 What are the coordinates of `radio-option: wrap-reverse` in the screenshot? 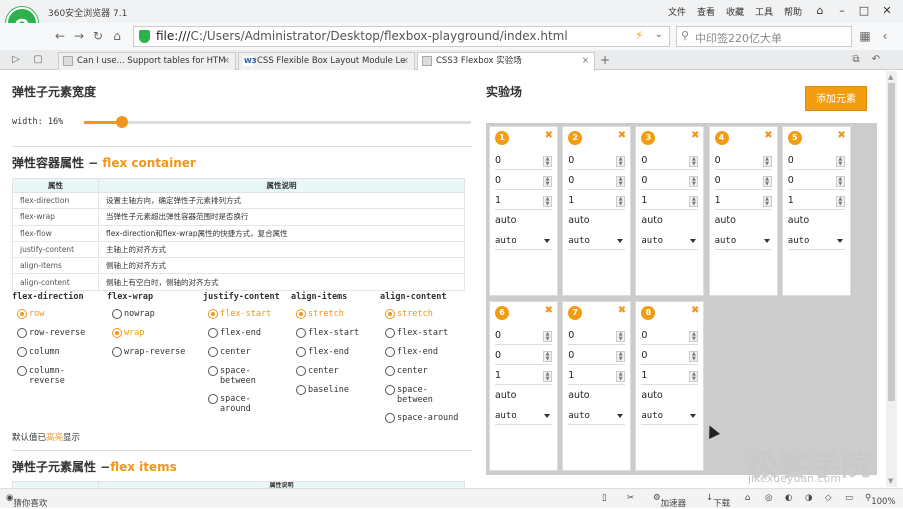 It's located at (155, 353).